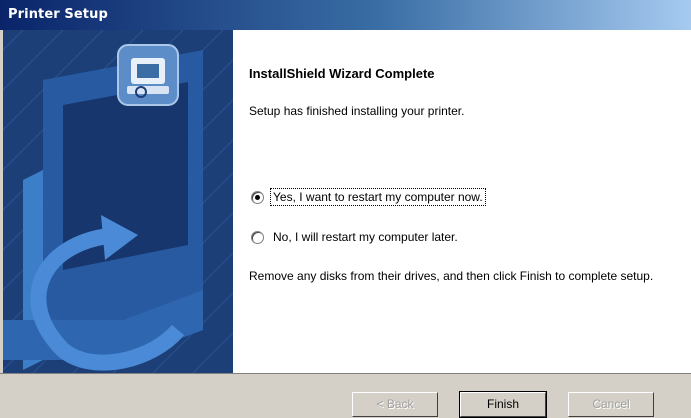  I want to click on window-title: Printer Setup, so click(58, 14).